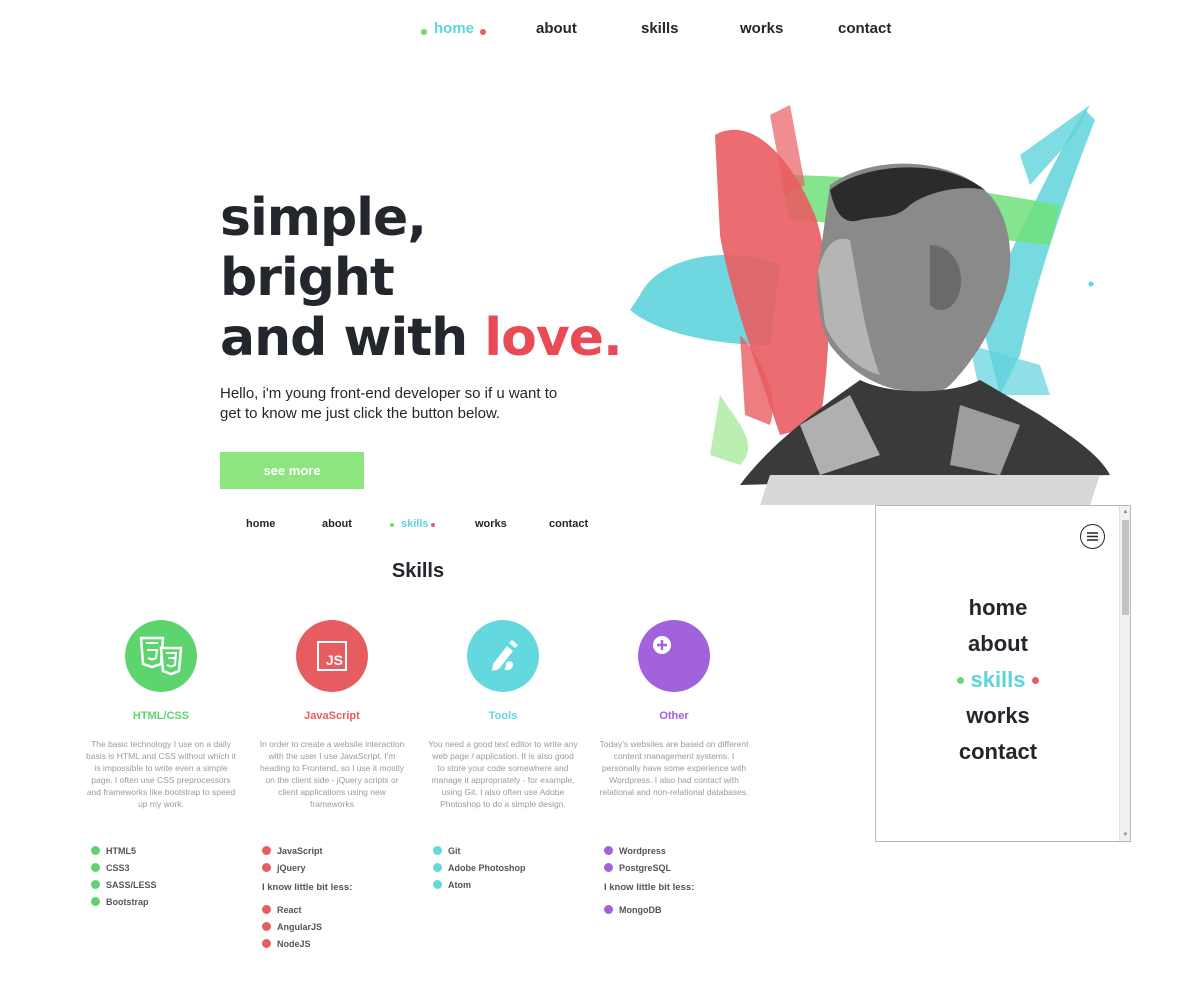  I want to click on list-item-label: Atom, so click(459, 884).